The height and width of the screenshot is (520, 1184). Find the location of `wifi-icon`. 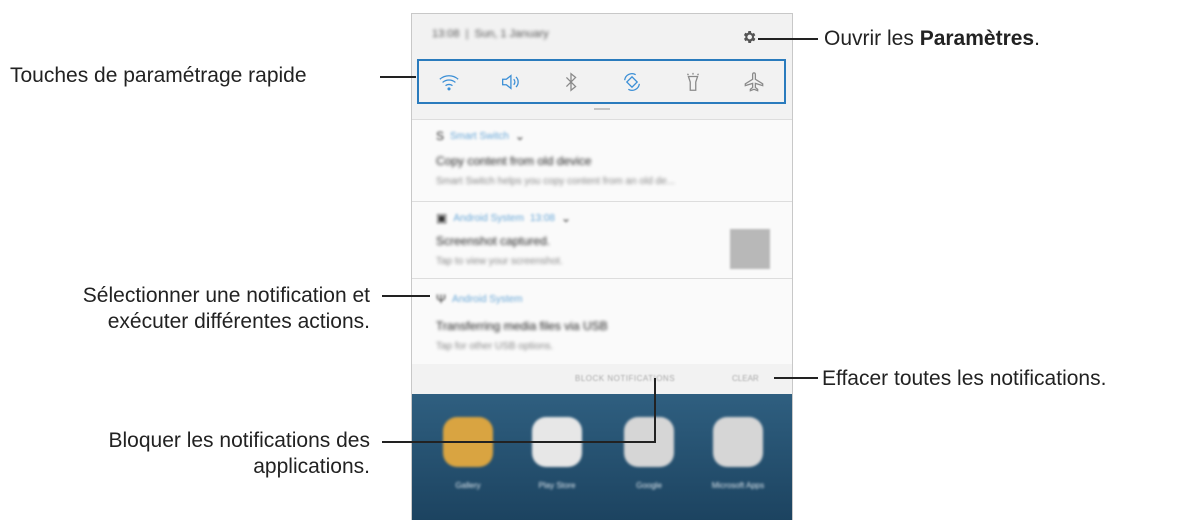

wifi-icon is located at coordinates (449, 82).